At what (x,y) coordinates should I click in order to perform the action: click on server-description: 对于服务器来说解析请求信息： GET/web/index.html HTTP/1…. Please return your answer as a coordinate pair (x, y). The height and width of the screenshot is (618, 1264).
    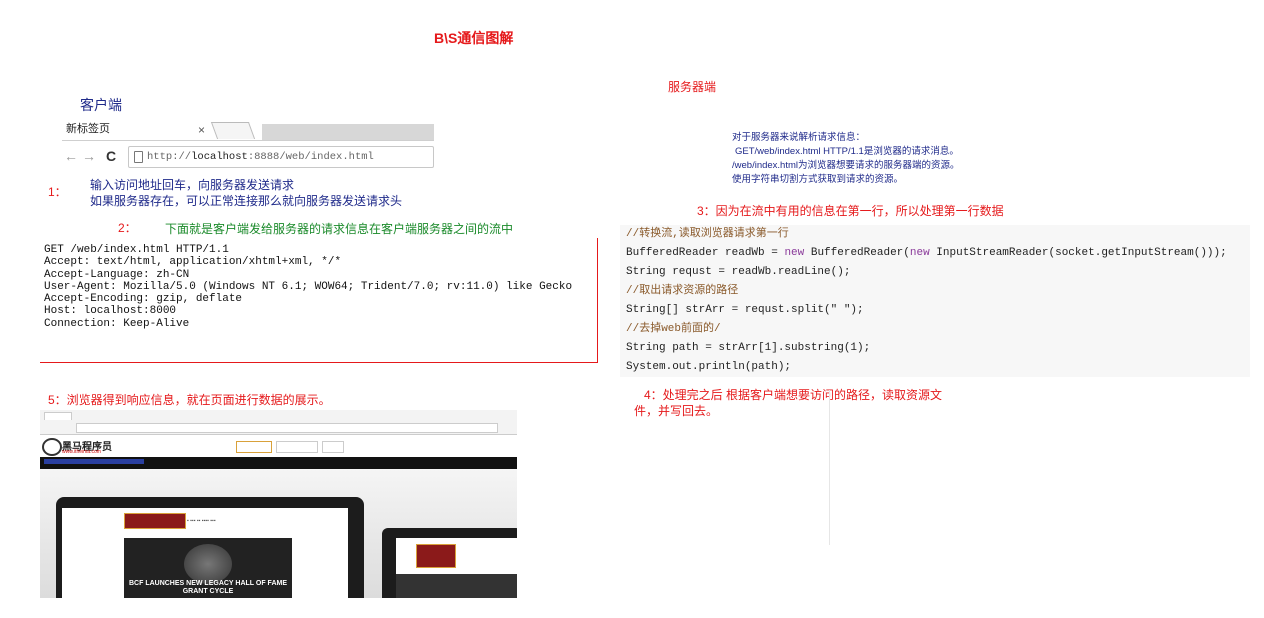
    Looking at the image, I should click on (846, 159).